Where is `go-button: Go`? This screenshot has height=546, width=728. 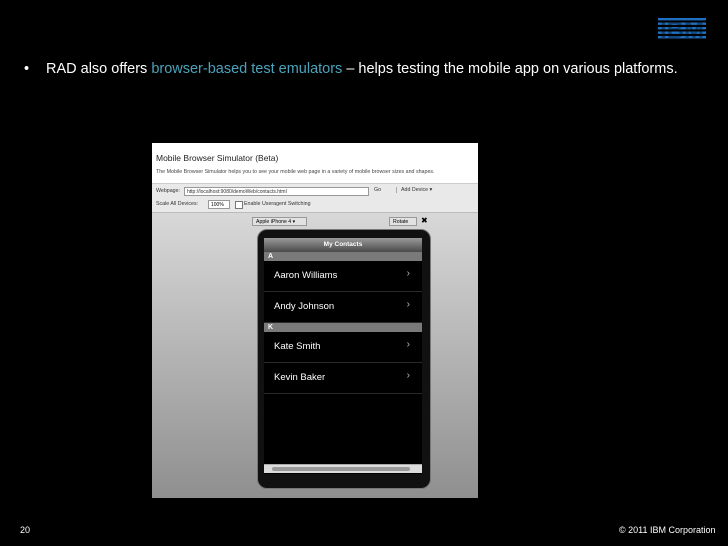
go-button: Go is located at coordinates (377, 190).